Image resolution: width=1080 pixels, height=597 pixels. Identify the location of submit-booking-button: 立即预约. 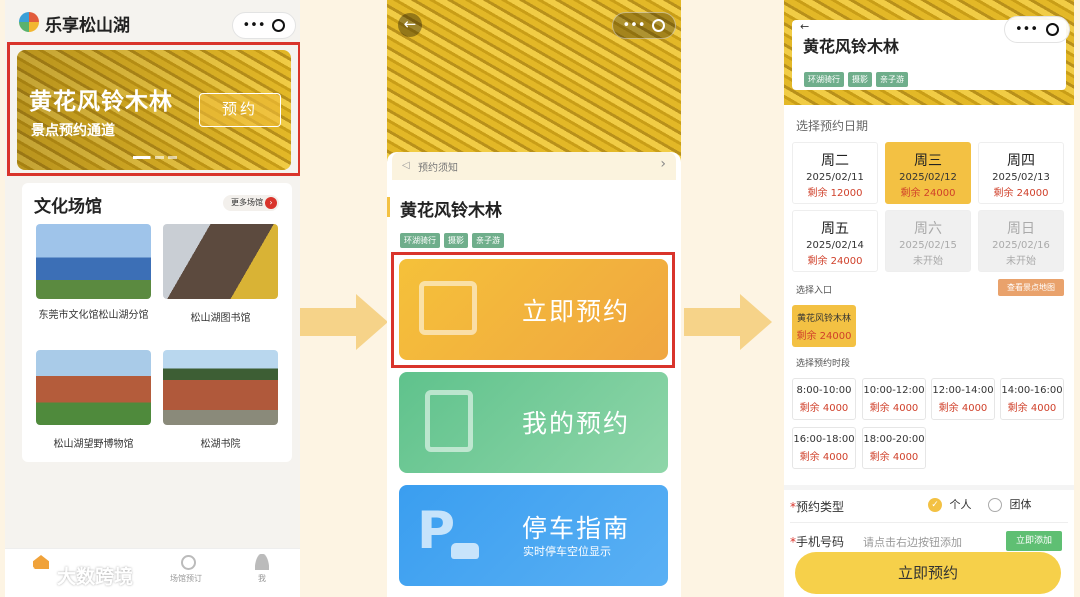
(928, 573).